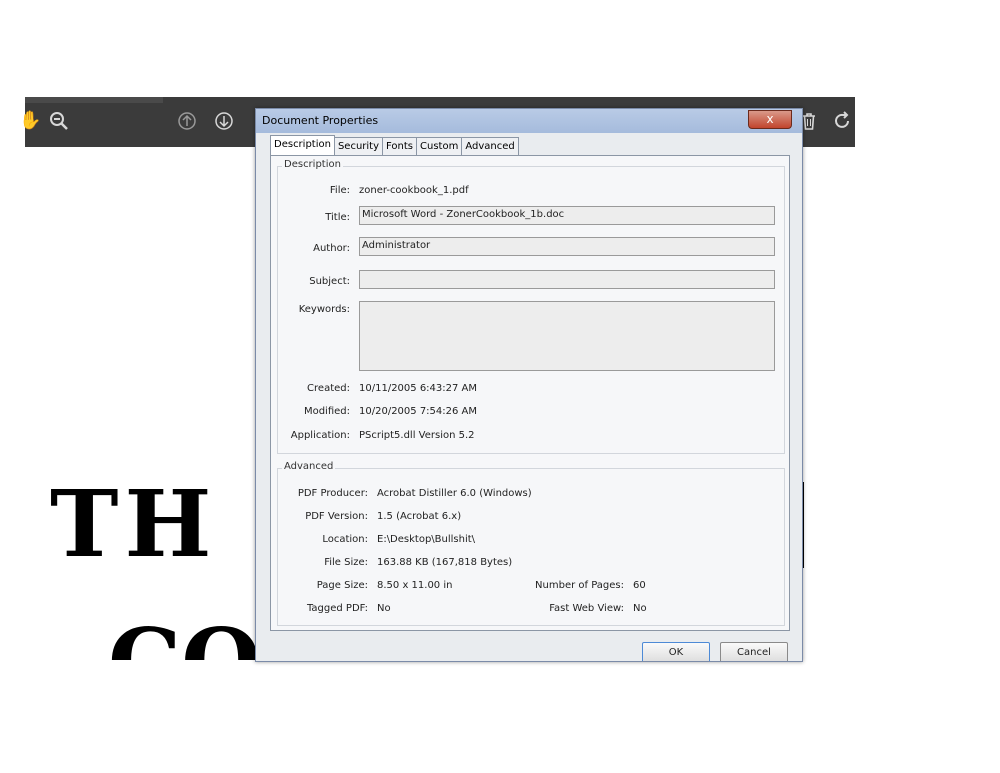 Image resolution: width=1000 pixels, height=773 pixels. Describe the element at coordinates (328, 388) in the screenshot. I see `created-label: Created:` at that location.